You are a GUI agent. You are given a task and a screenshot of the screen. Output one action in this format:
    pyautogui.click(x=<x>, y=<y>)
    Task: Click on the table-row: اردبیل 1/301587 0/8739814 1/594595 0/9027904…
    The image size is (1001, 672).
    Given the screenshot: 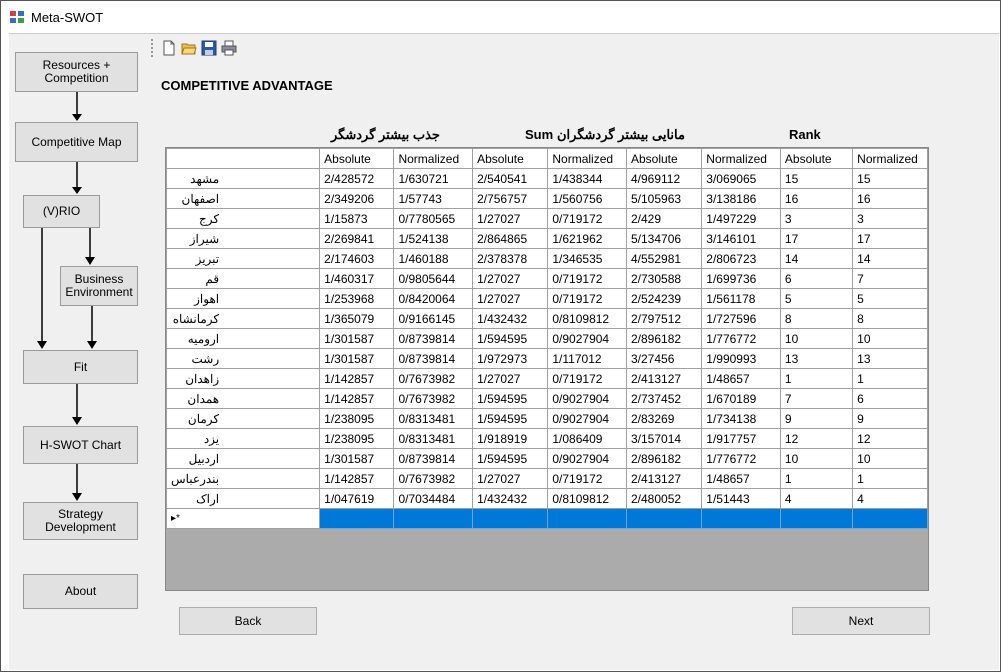 What is the action you would take?
    pyautogui.click(x=547, y=458)
    